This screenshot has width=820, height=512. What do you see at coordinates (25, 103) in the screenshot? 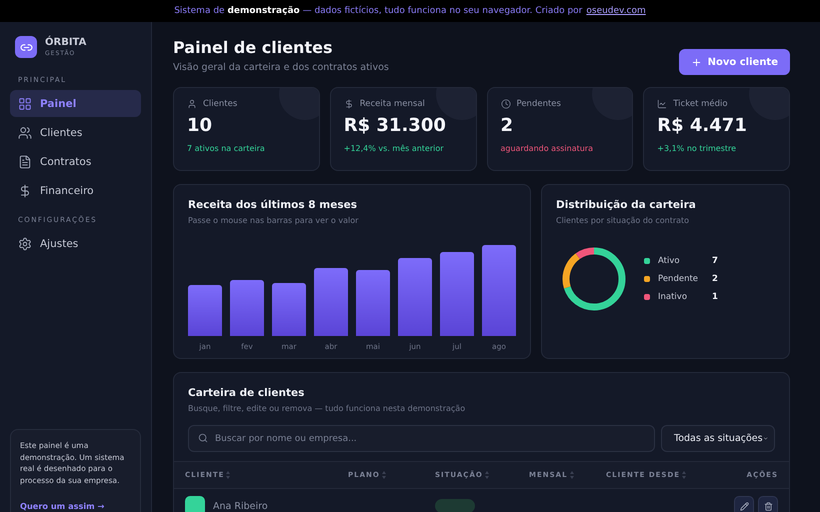
I see `grid-icon` at bounding box center [25, 103].